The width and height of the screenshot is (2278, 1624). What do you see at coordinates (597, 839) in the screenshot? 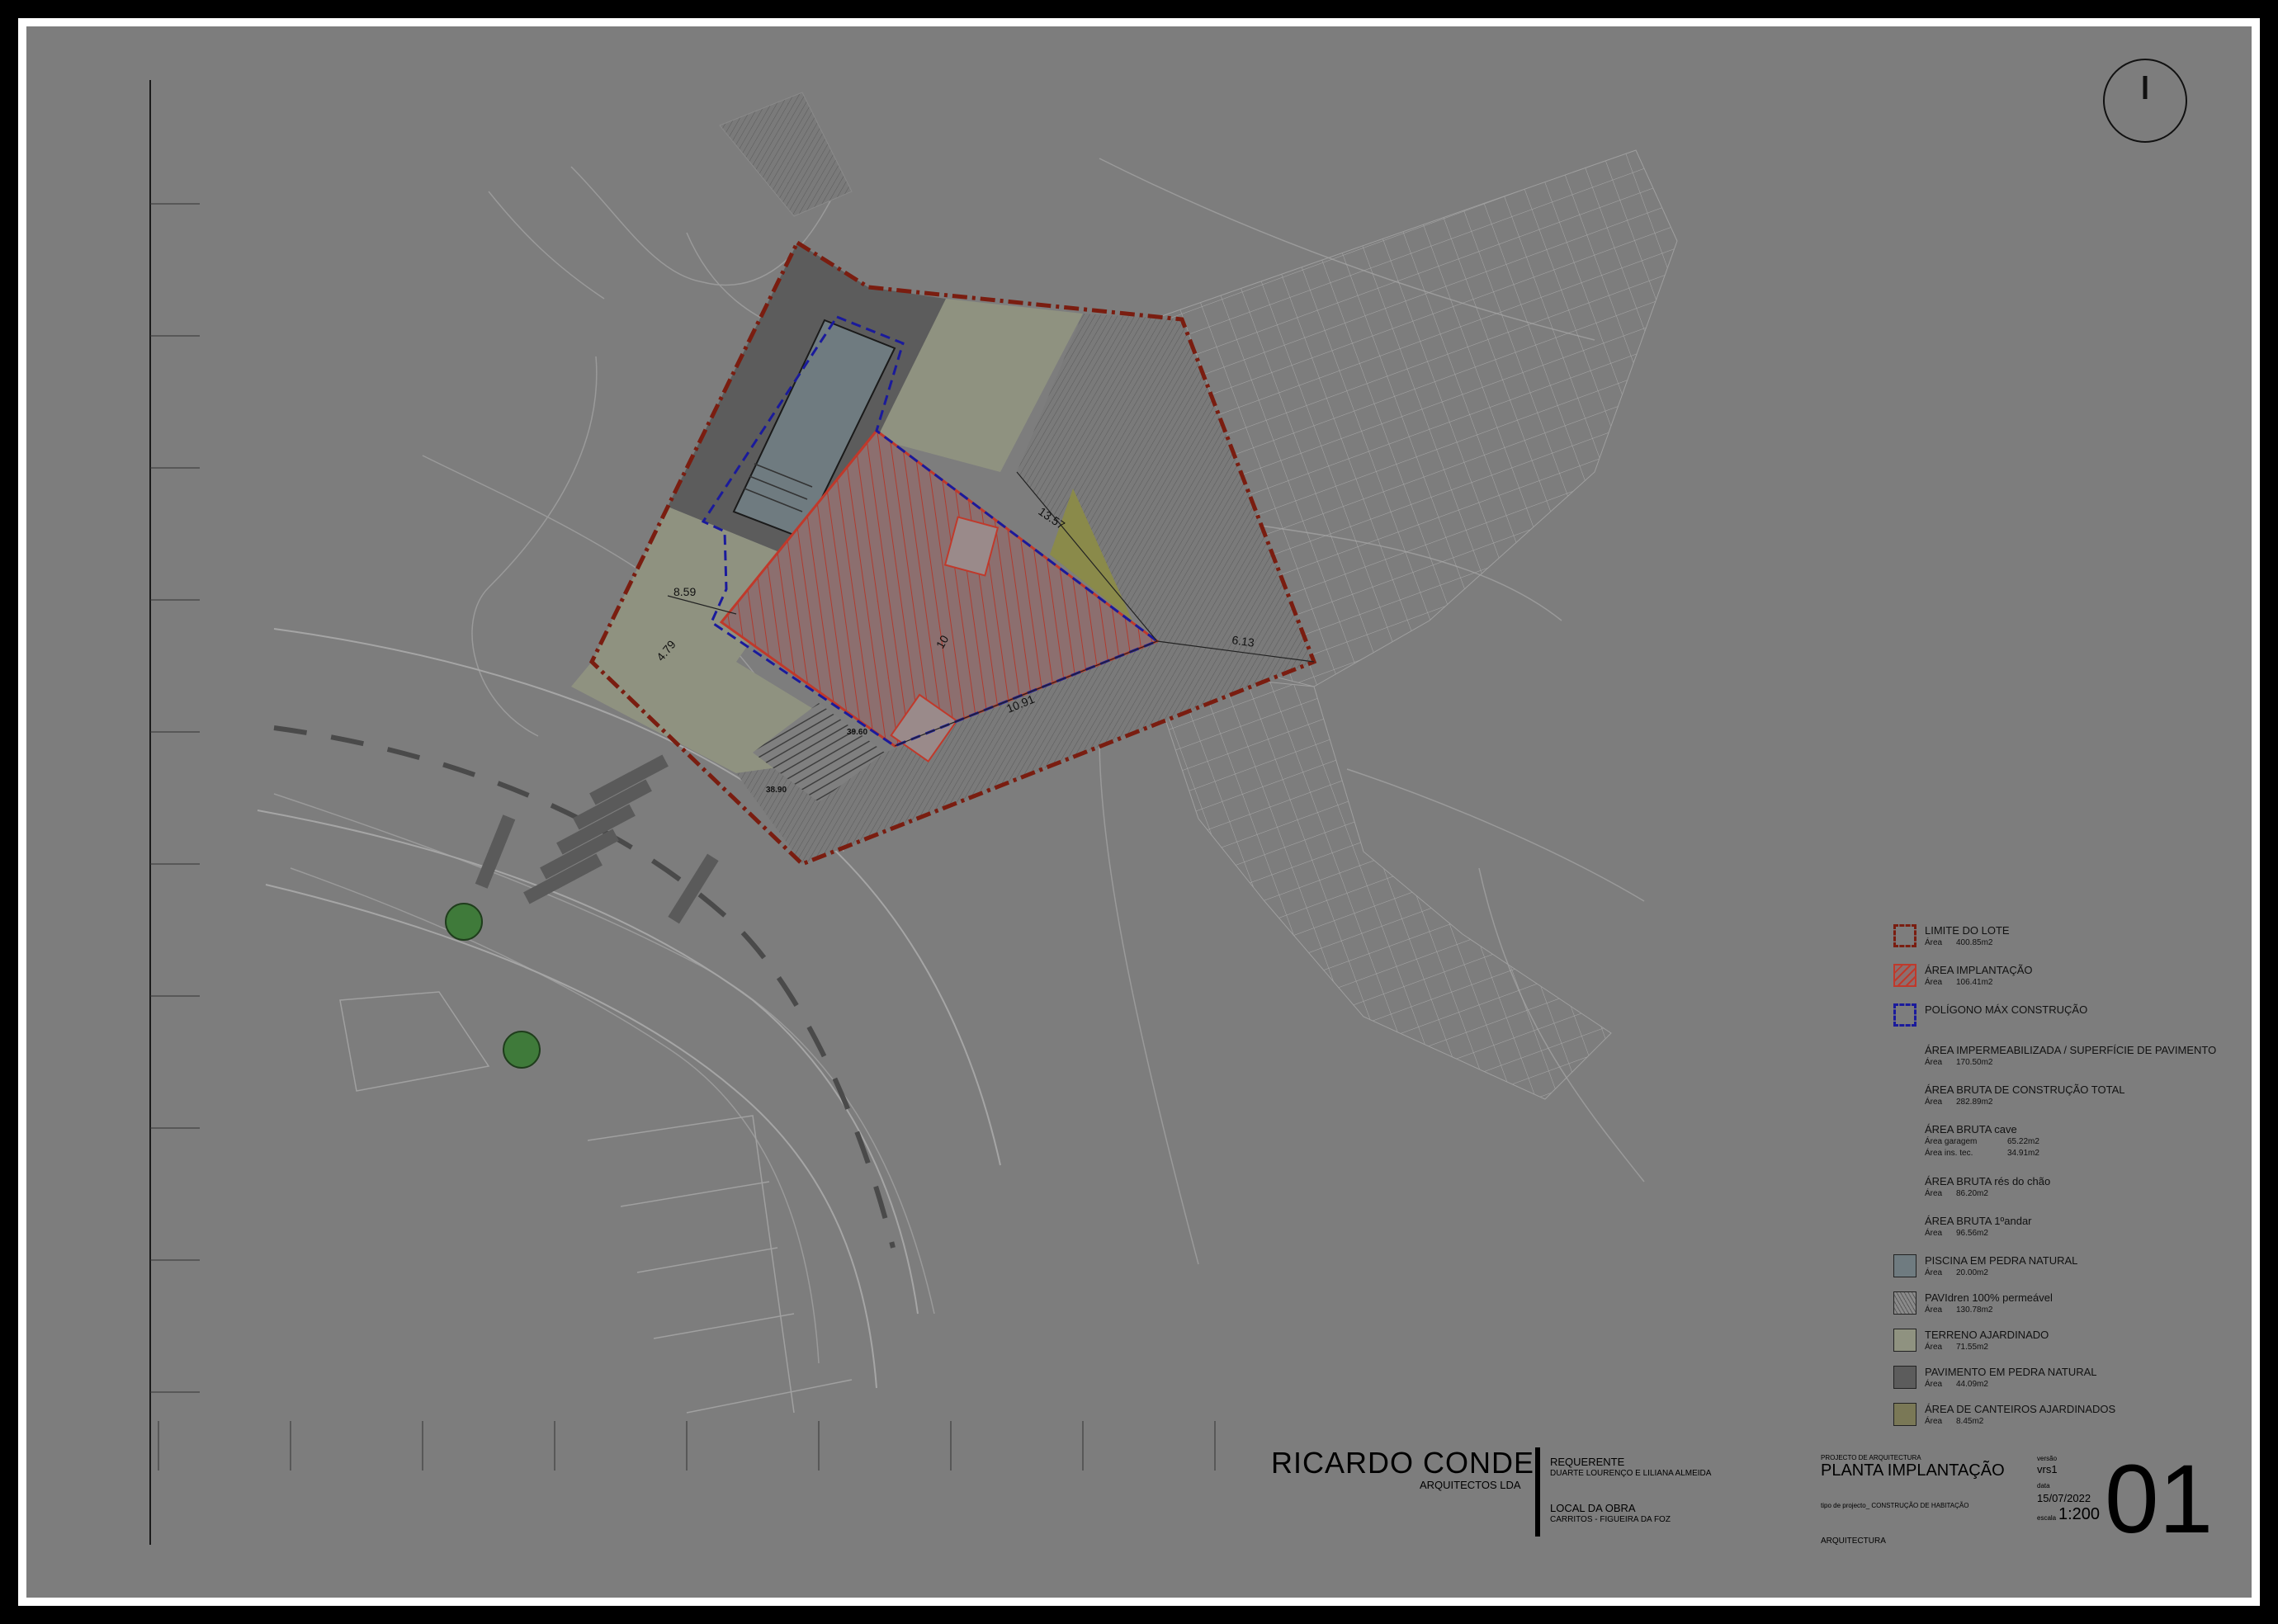
I see `parking-bays` at bounding box center [597, 839].